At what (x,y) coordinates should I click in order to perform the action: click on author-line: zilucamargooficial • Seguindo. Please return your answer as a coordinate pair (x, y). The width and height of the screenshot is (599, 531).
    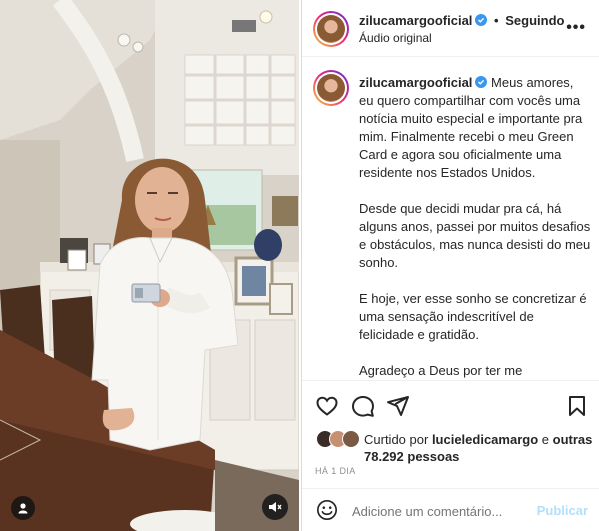
    Looking at the image, I should click on (461, 20).